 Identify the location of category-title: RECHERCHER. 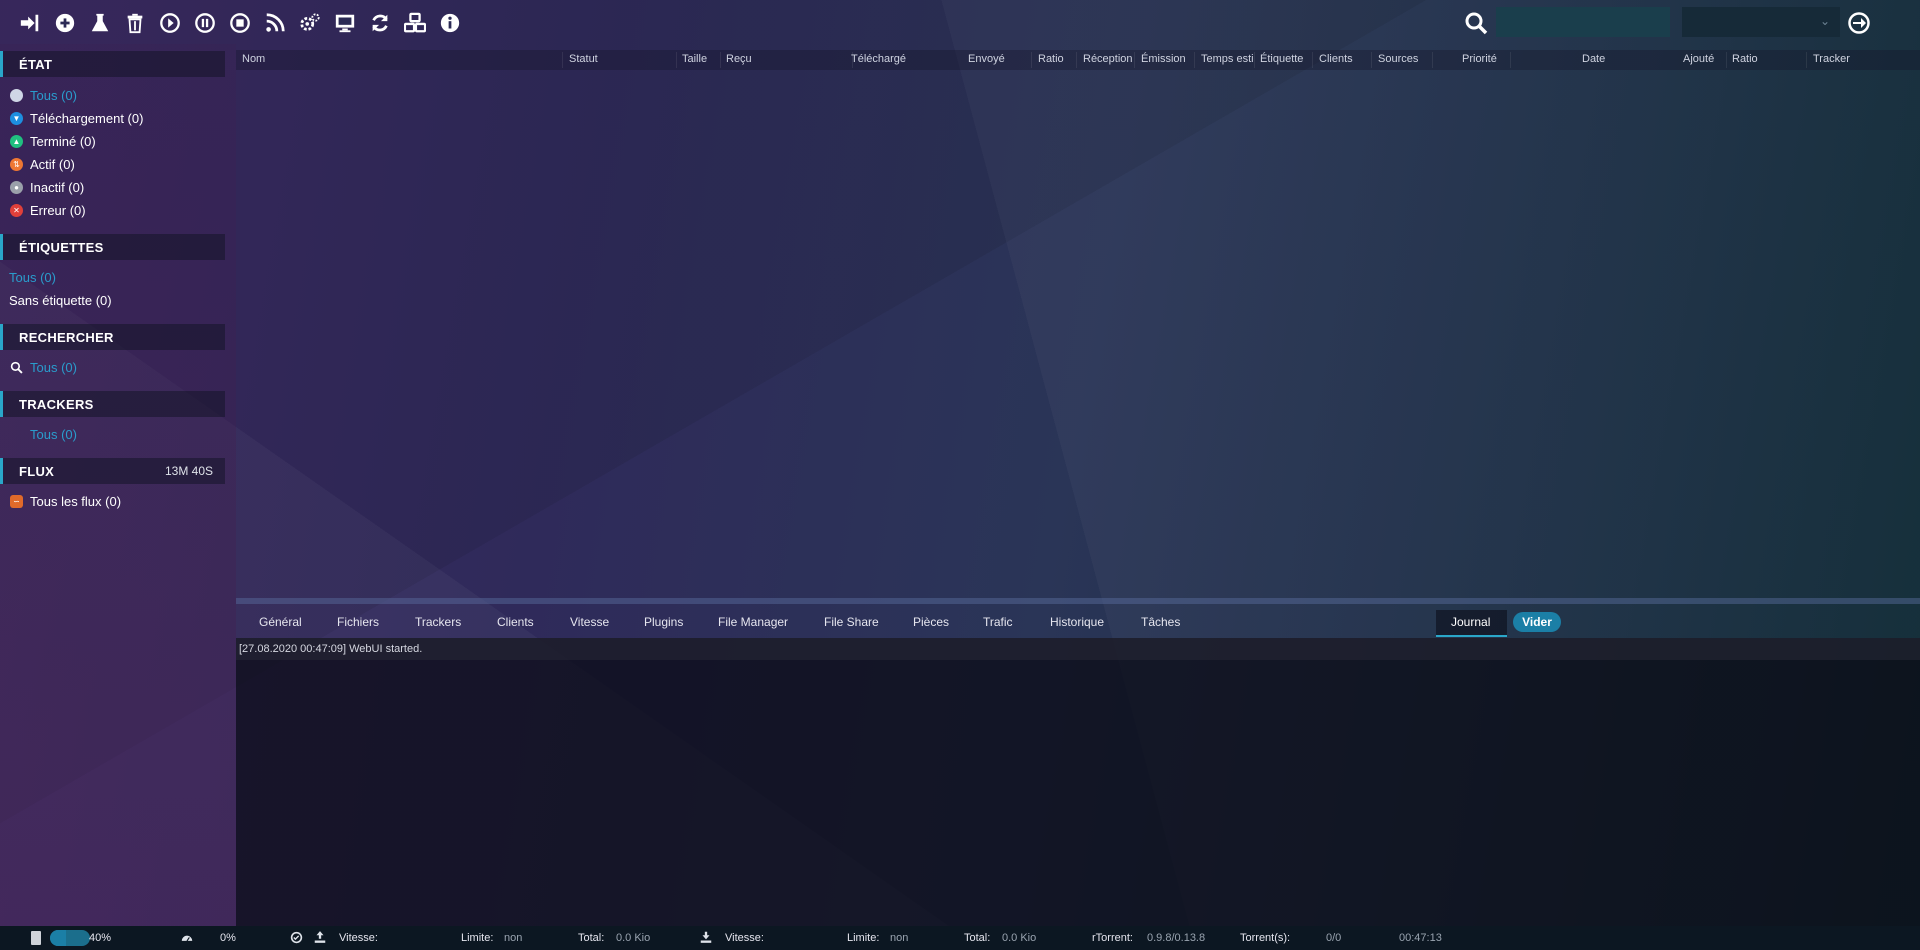
(66, 337).